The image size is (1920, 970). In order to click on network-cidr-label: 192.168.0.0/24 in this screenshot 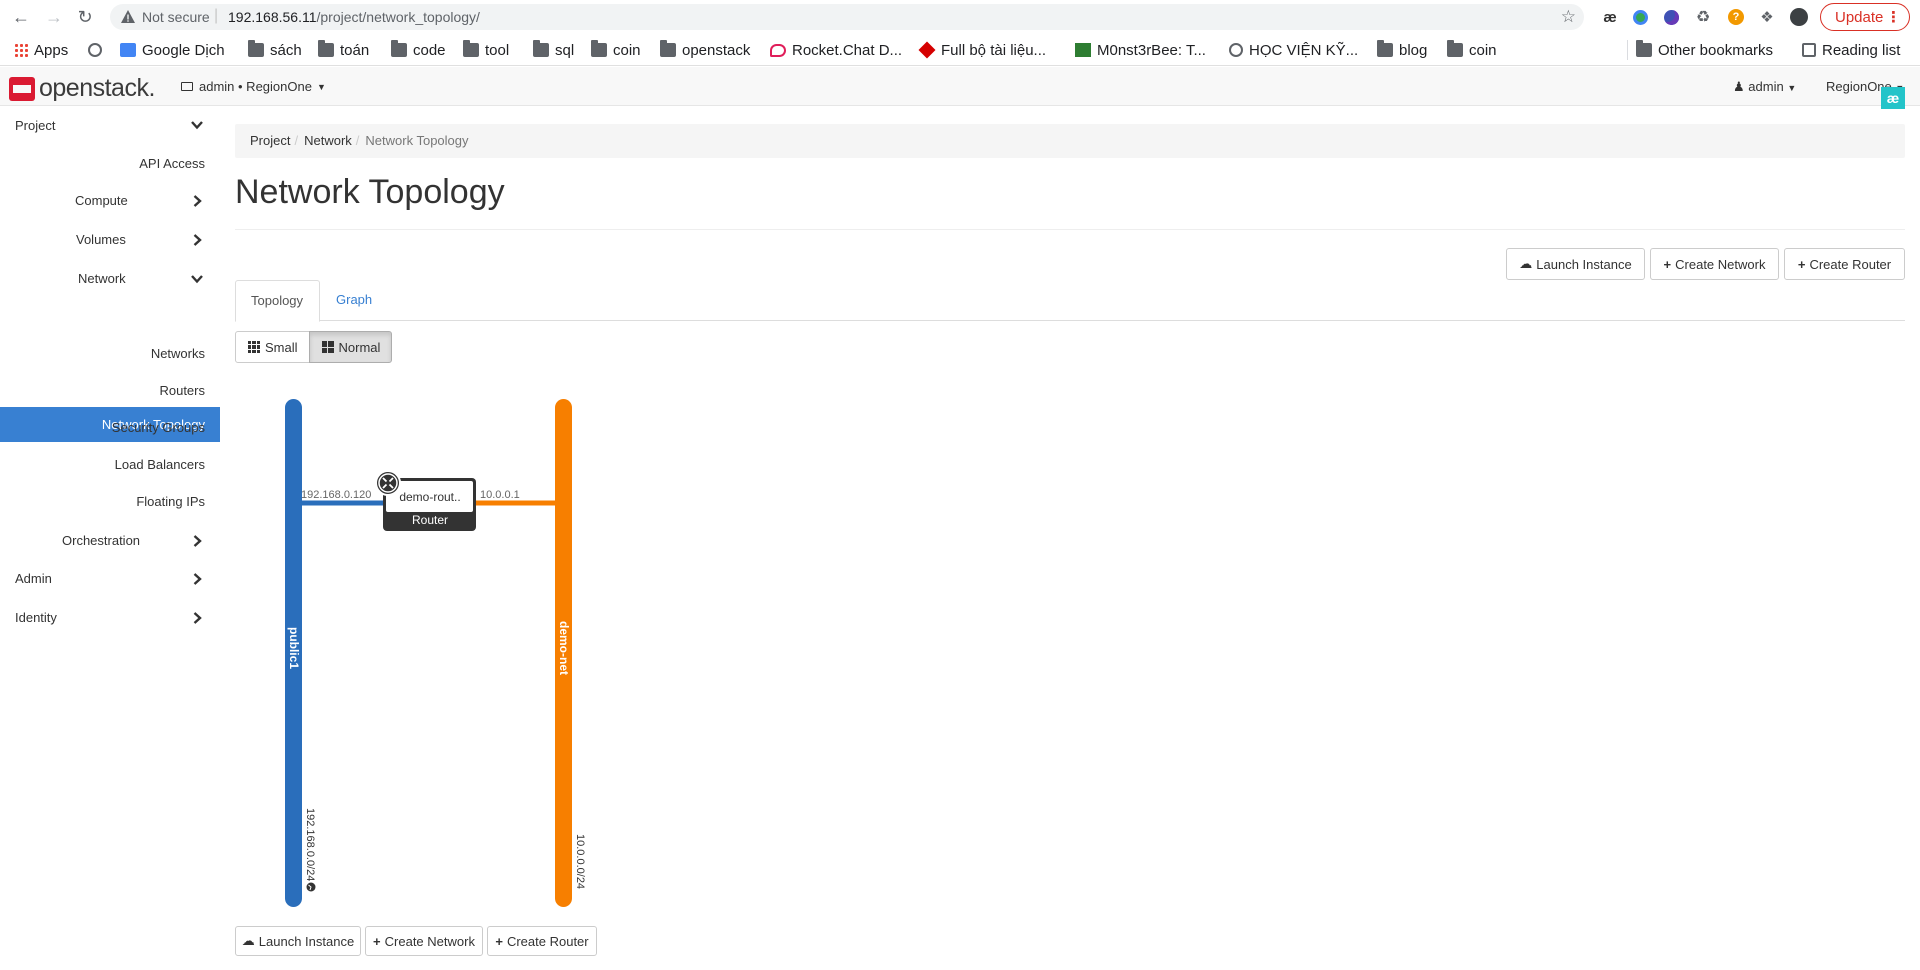, I will do `click(310, 844)`.